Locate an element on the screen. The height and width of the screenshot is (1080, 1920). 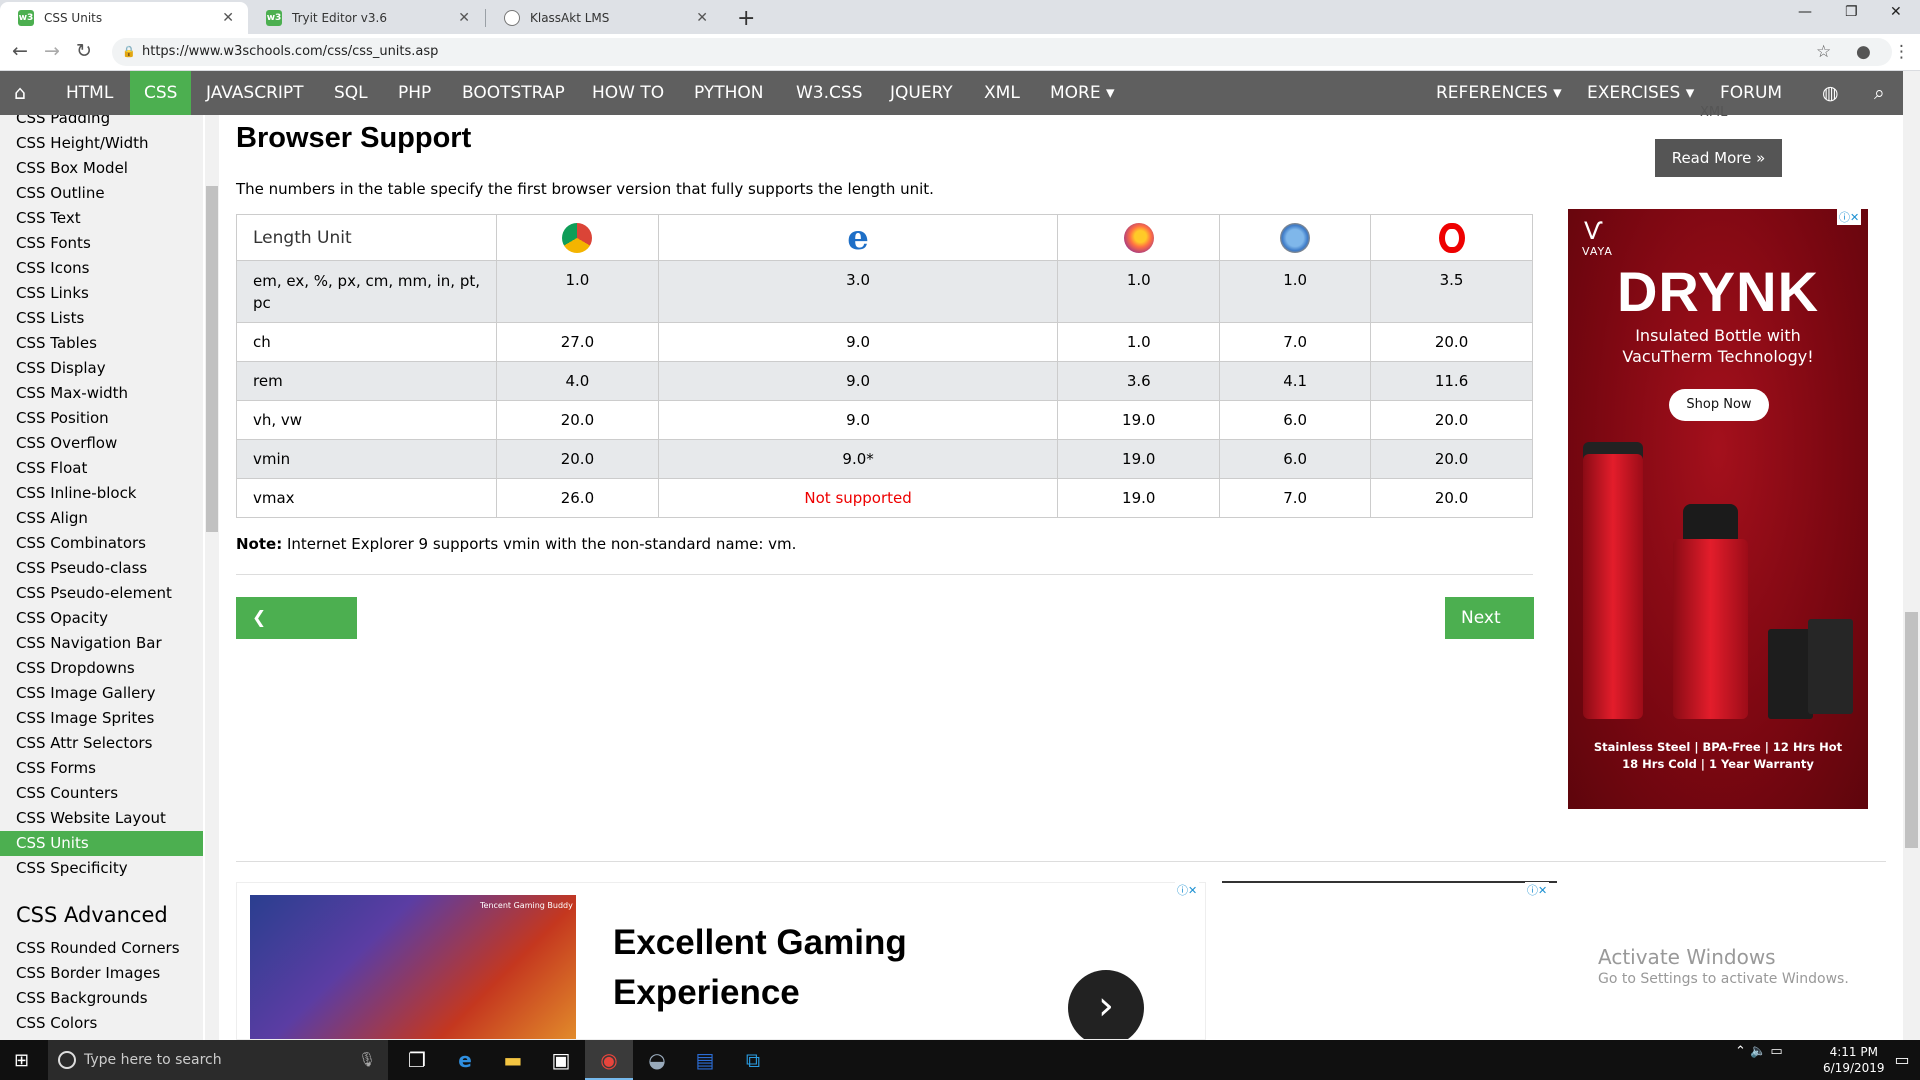
profile-icon: ● is located at coordinates (1863, 52).